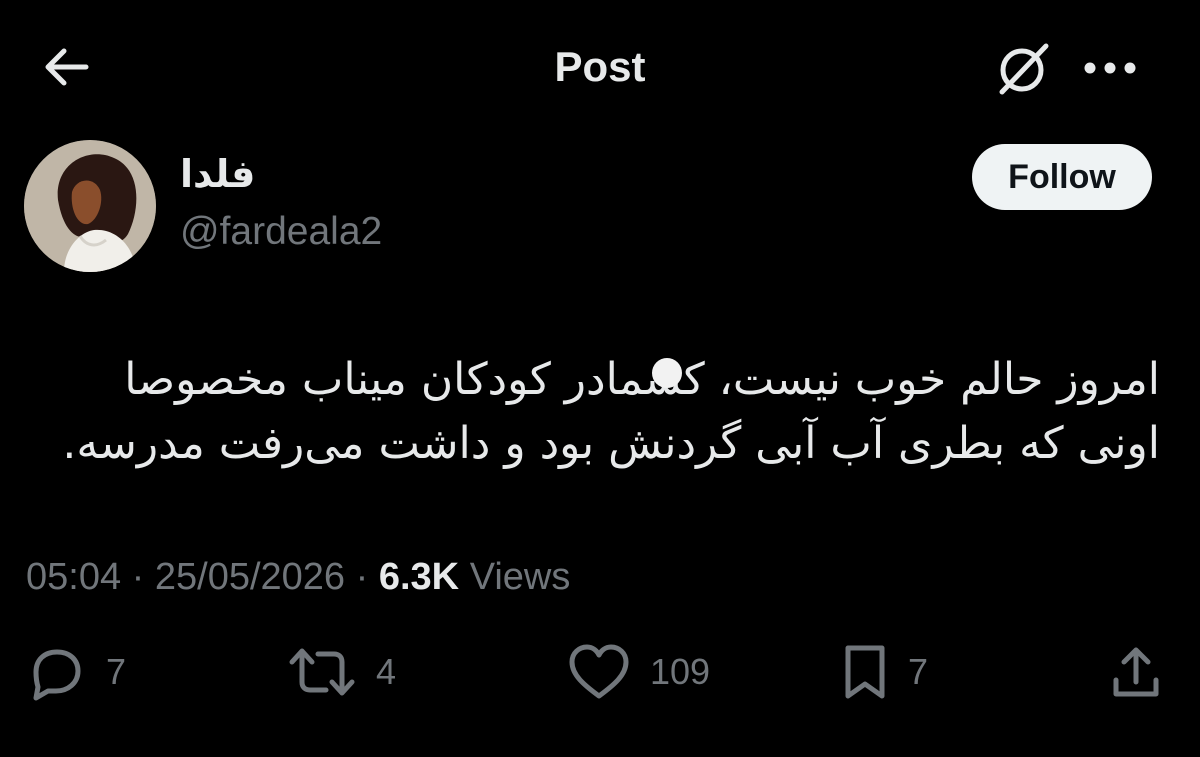 The image size is (1200, 757). I want to click on post-meta: 05:04 · 25/05/2026 · 6.3K Views, so click(298, 577).